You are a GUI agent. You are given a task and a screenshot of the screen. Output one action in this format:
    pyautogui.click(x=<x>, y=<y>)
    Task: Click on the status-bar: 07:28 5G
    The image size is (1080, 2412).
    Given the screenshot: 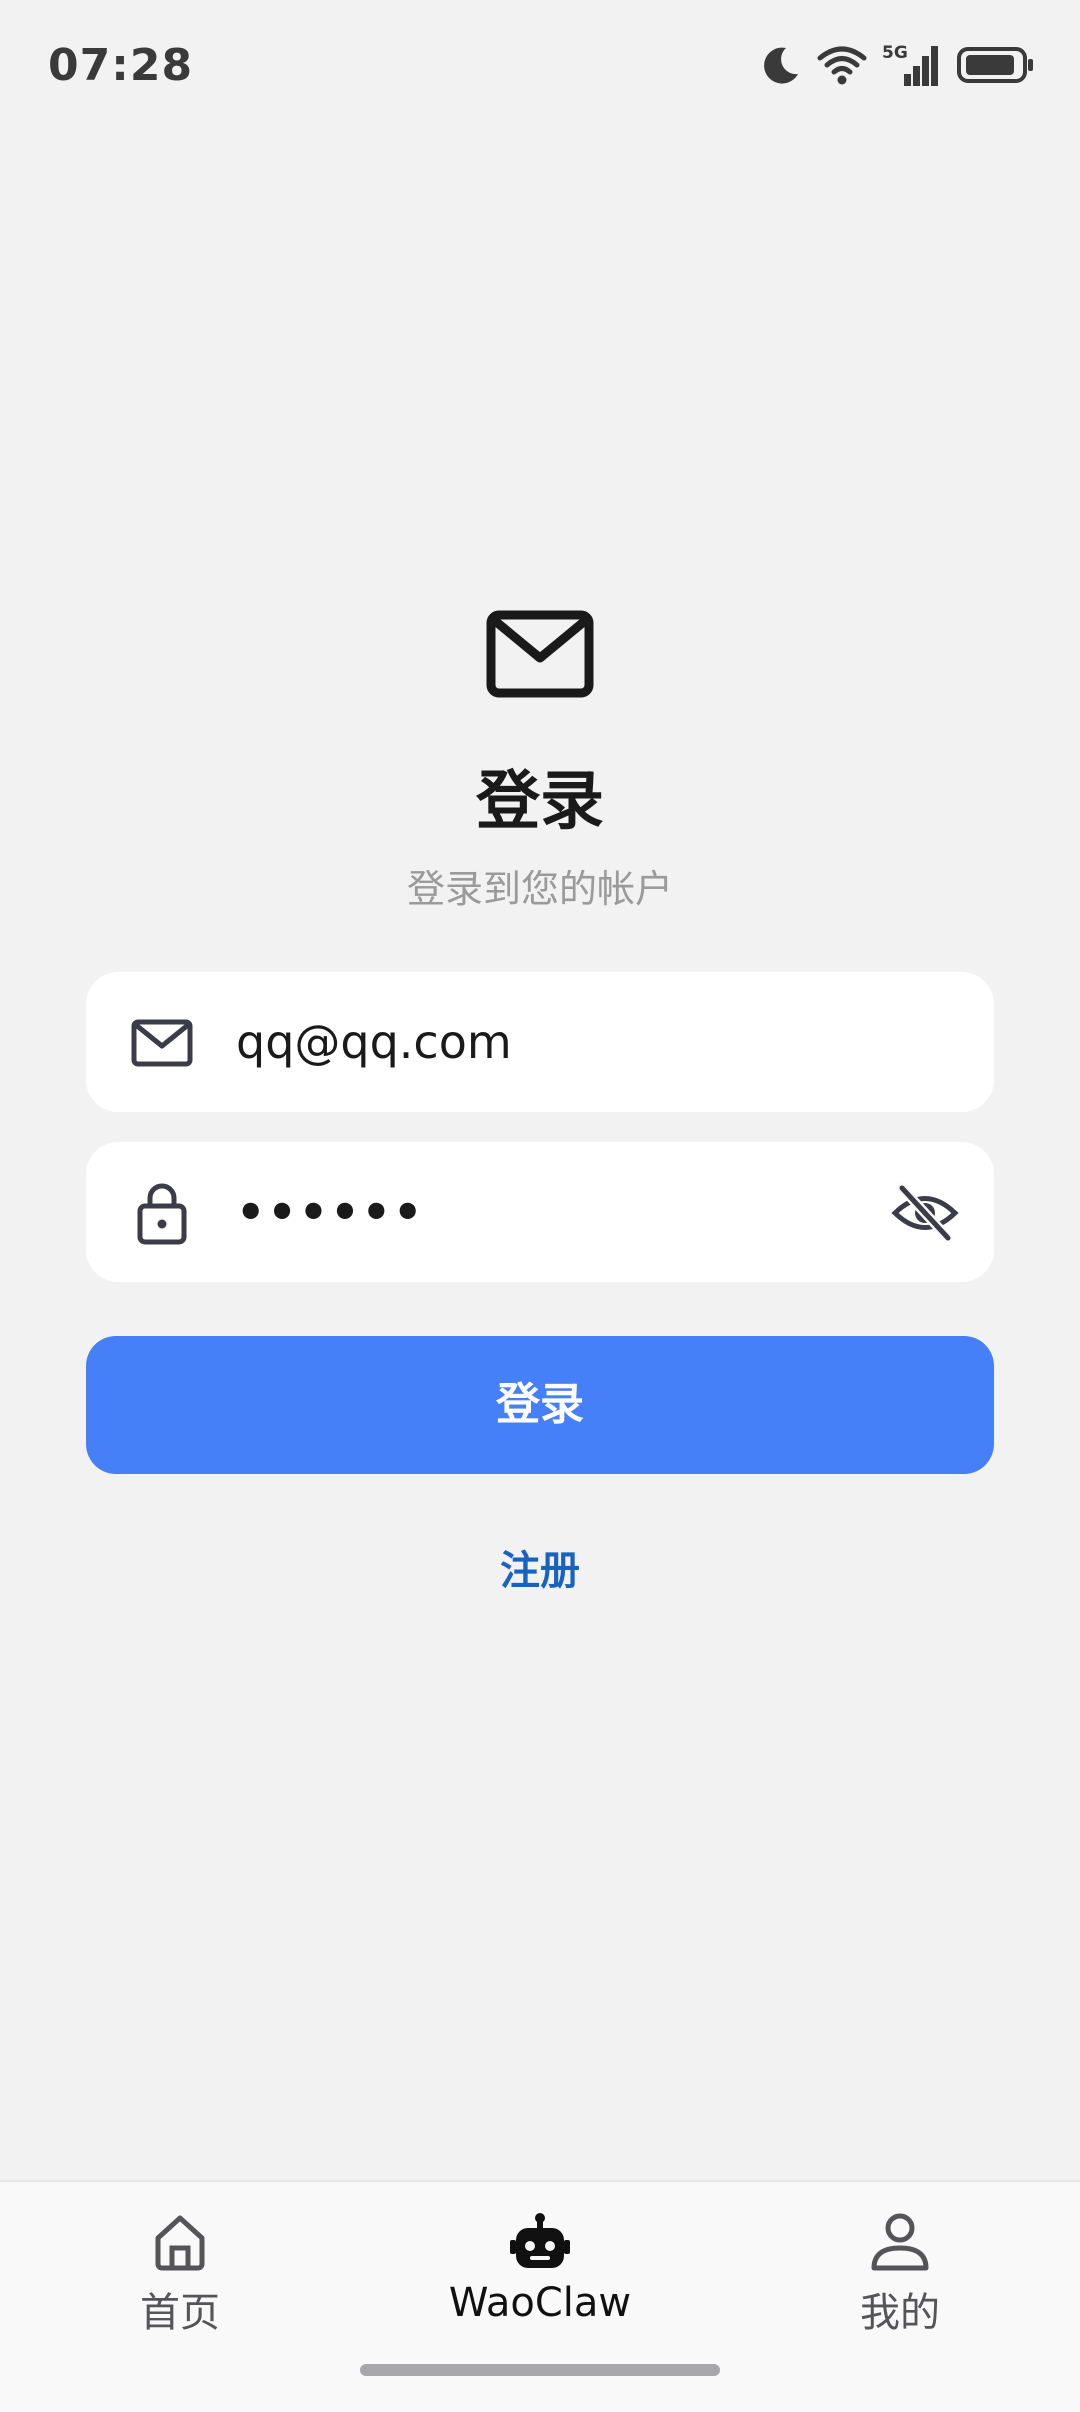 What is the action you would take?
    pyautogui.click(x=540, y=65)
    